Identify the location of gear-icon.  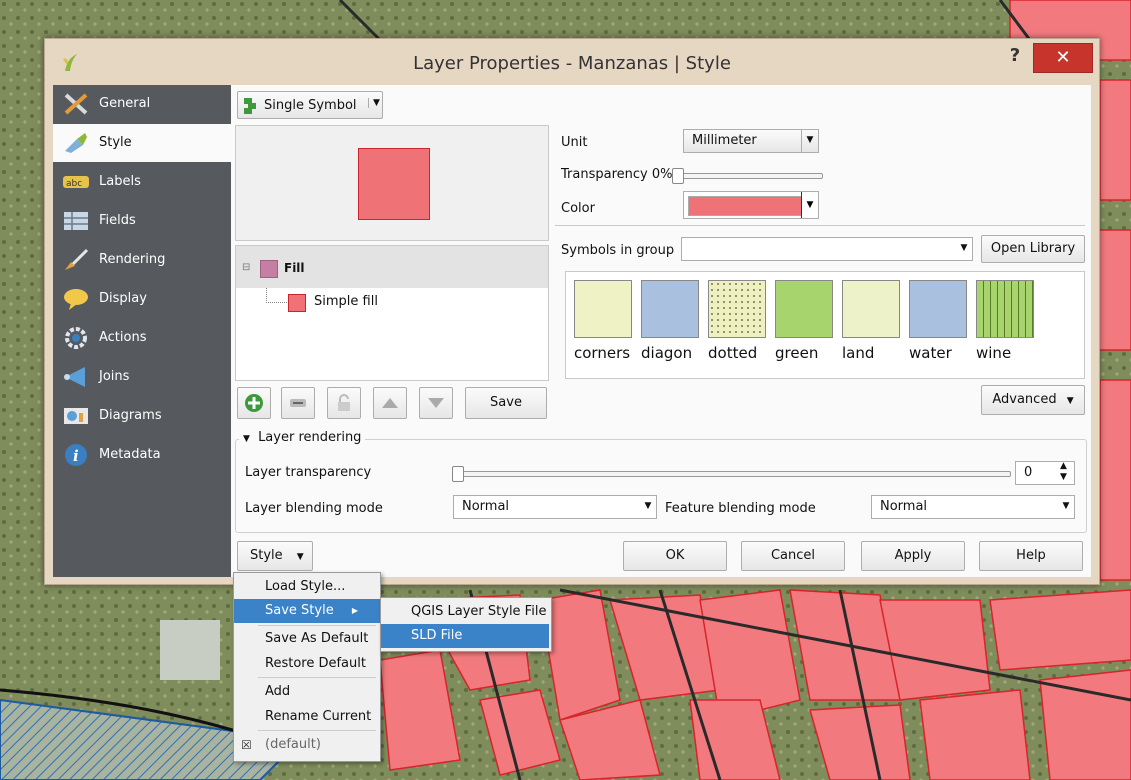
(76, 338).